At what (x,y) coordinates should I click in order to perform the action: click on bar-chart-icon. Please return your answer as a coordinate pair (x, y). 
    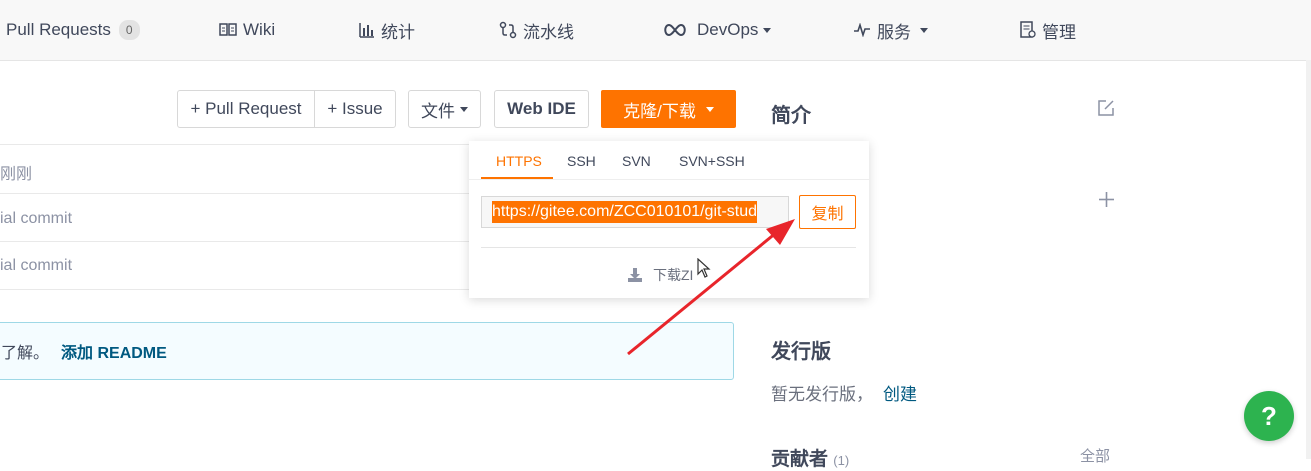
    Looking at the image, I should click on (367, 30).